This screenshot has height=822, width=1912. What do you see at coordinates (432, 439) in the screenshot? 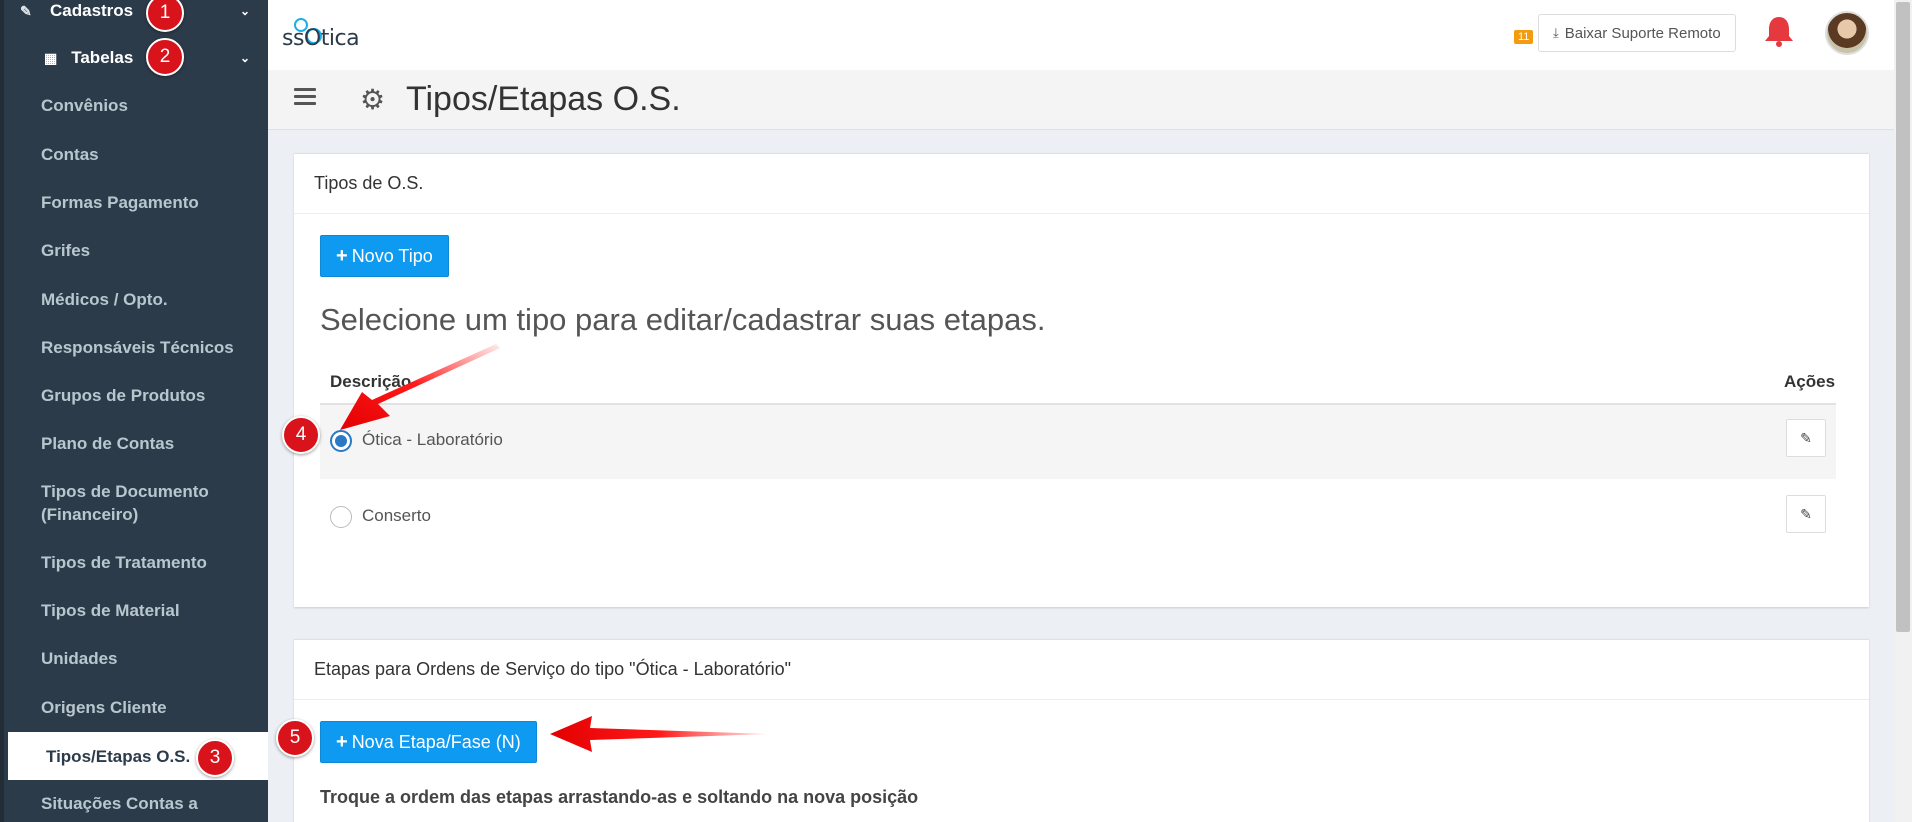
I see `type-label: Ótica - Laboratório` at bounding box center [432, 439].